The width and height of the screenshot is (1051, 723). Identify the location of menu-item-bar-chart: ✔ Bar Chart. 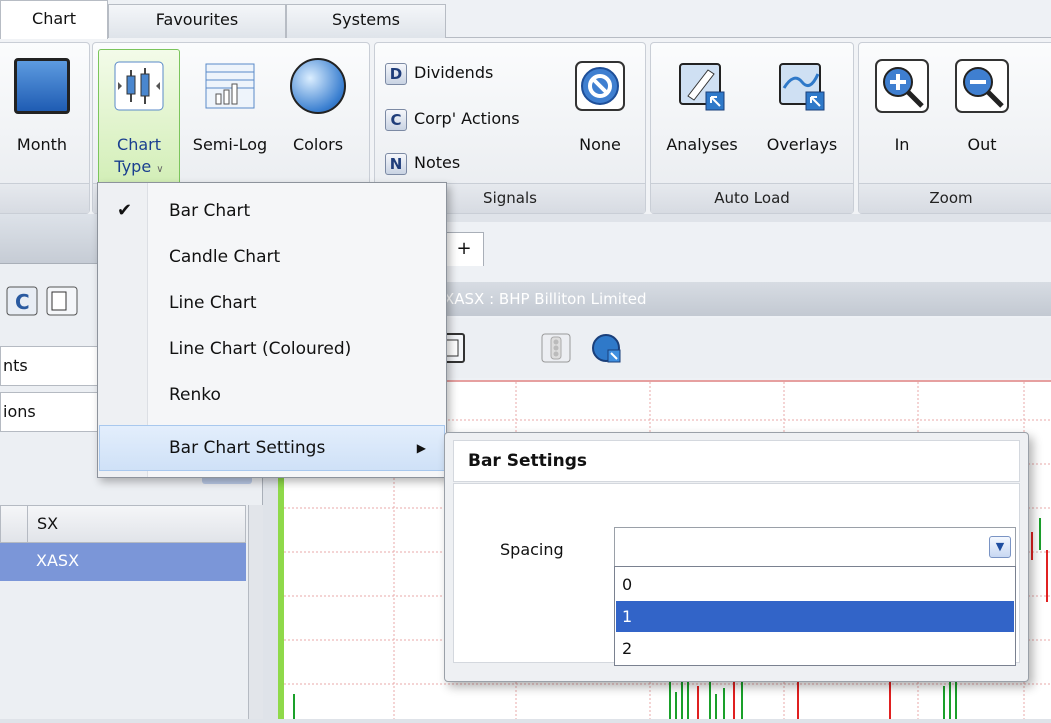
(272, 212).